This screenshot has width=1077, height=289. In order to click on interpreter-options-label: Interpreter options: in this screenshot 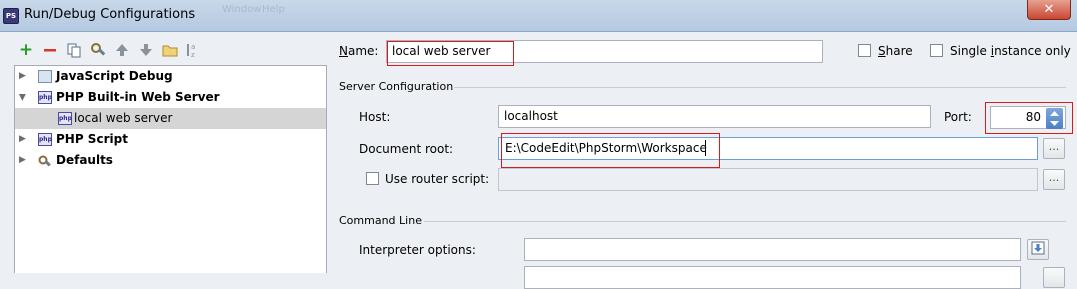, I will do `click(417, 250)`.